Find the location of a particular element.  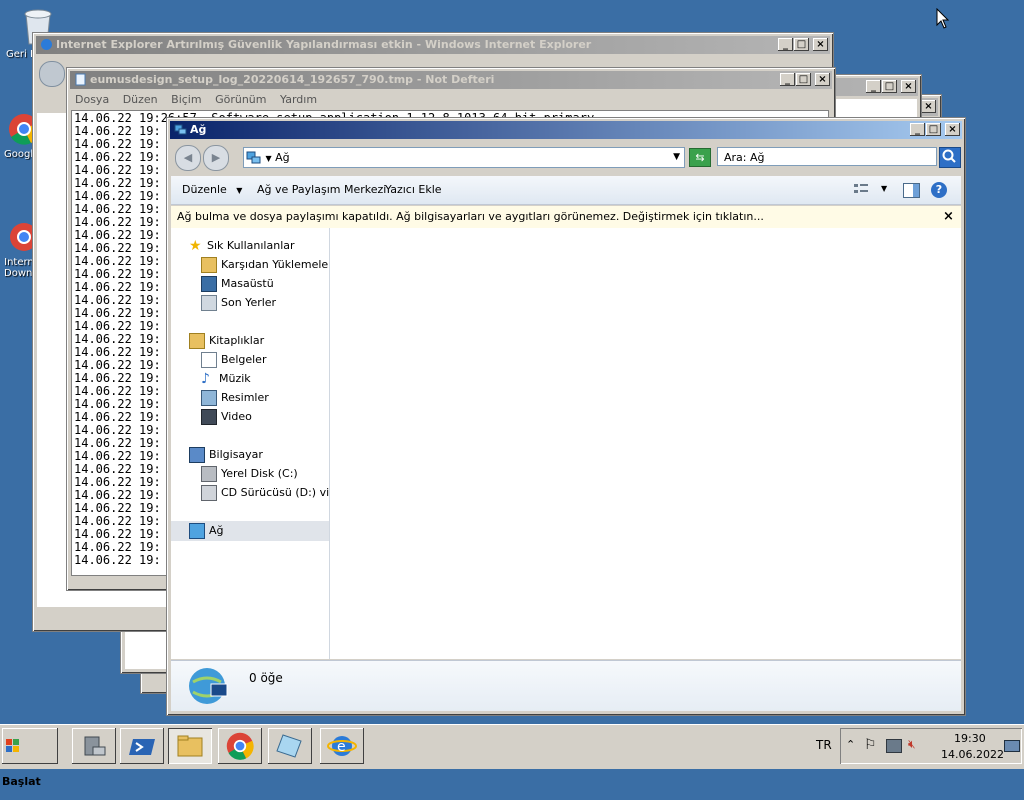

taskbar-powershell is located at coordinates (142, 746).